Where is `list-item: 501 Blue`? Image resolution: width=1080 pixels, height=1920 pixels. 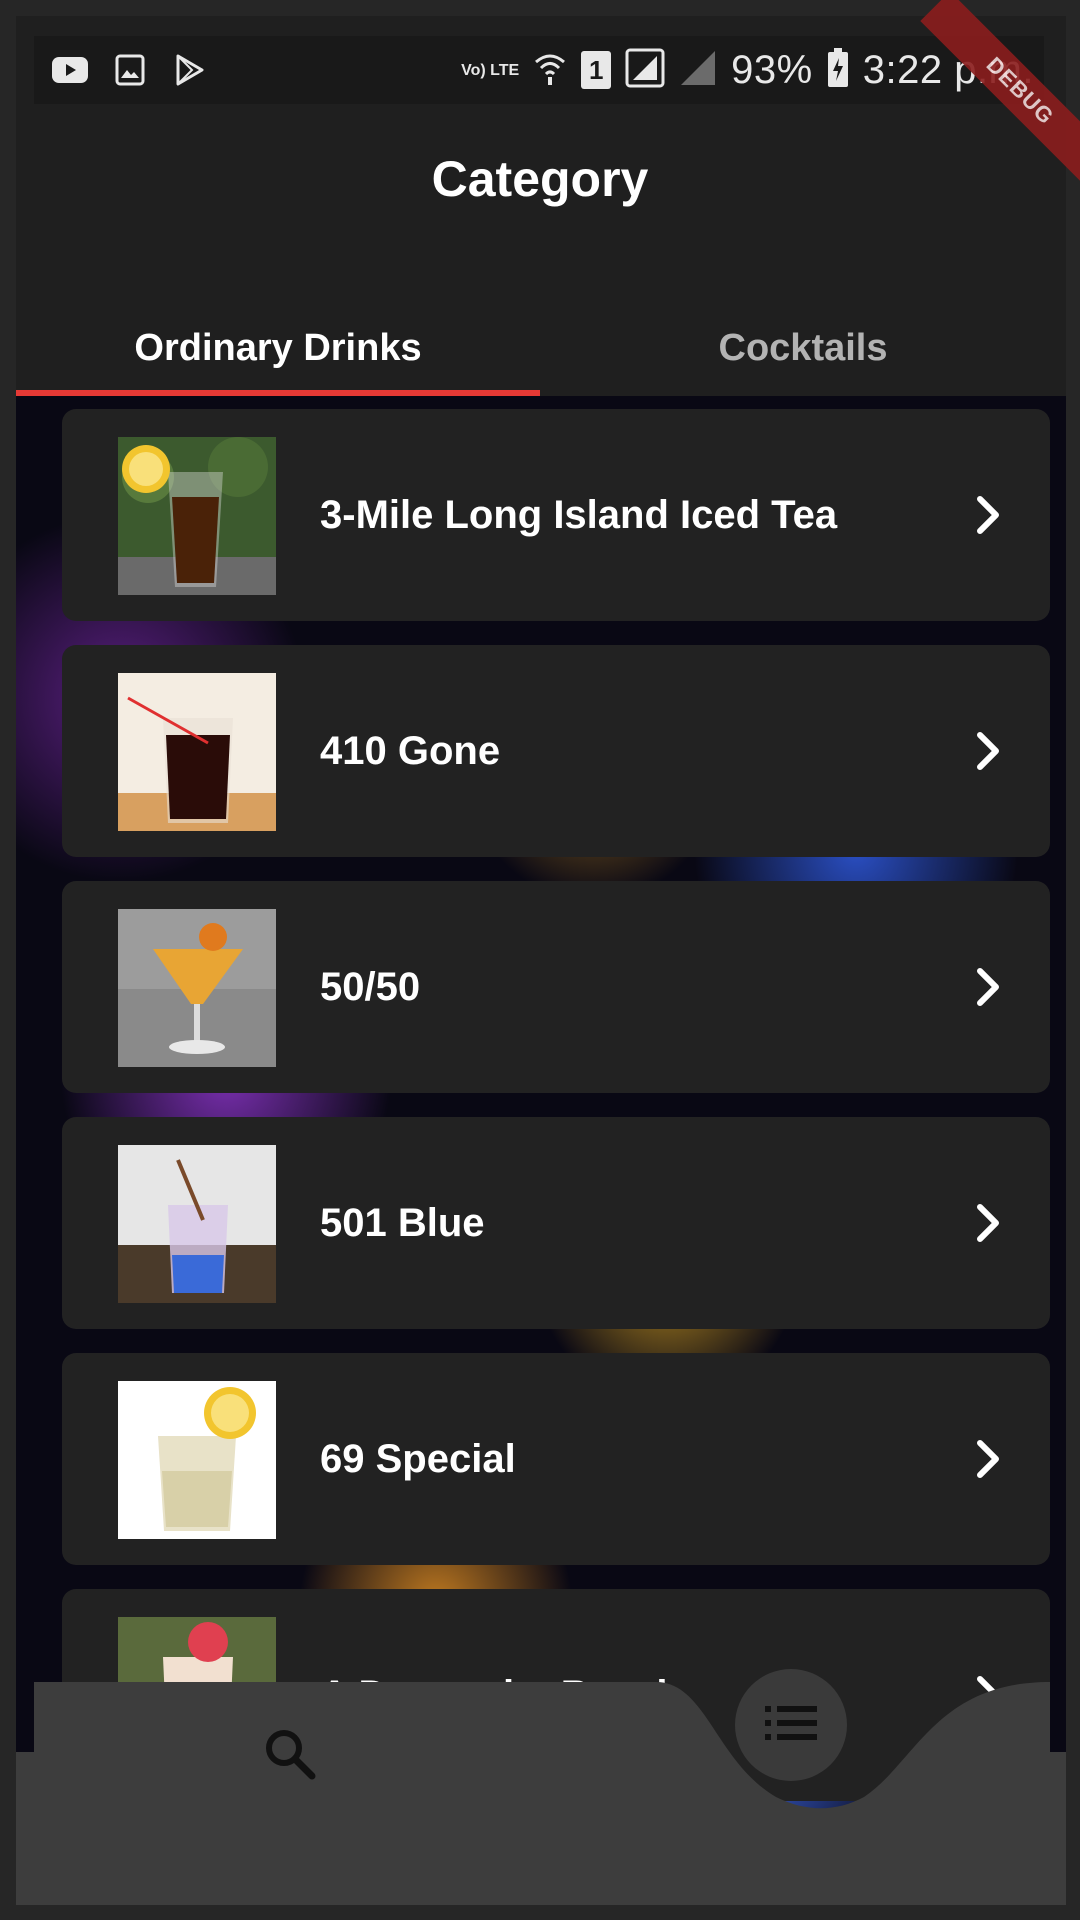 list-item: 501 Blue is located at coordinates (556, 1223).